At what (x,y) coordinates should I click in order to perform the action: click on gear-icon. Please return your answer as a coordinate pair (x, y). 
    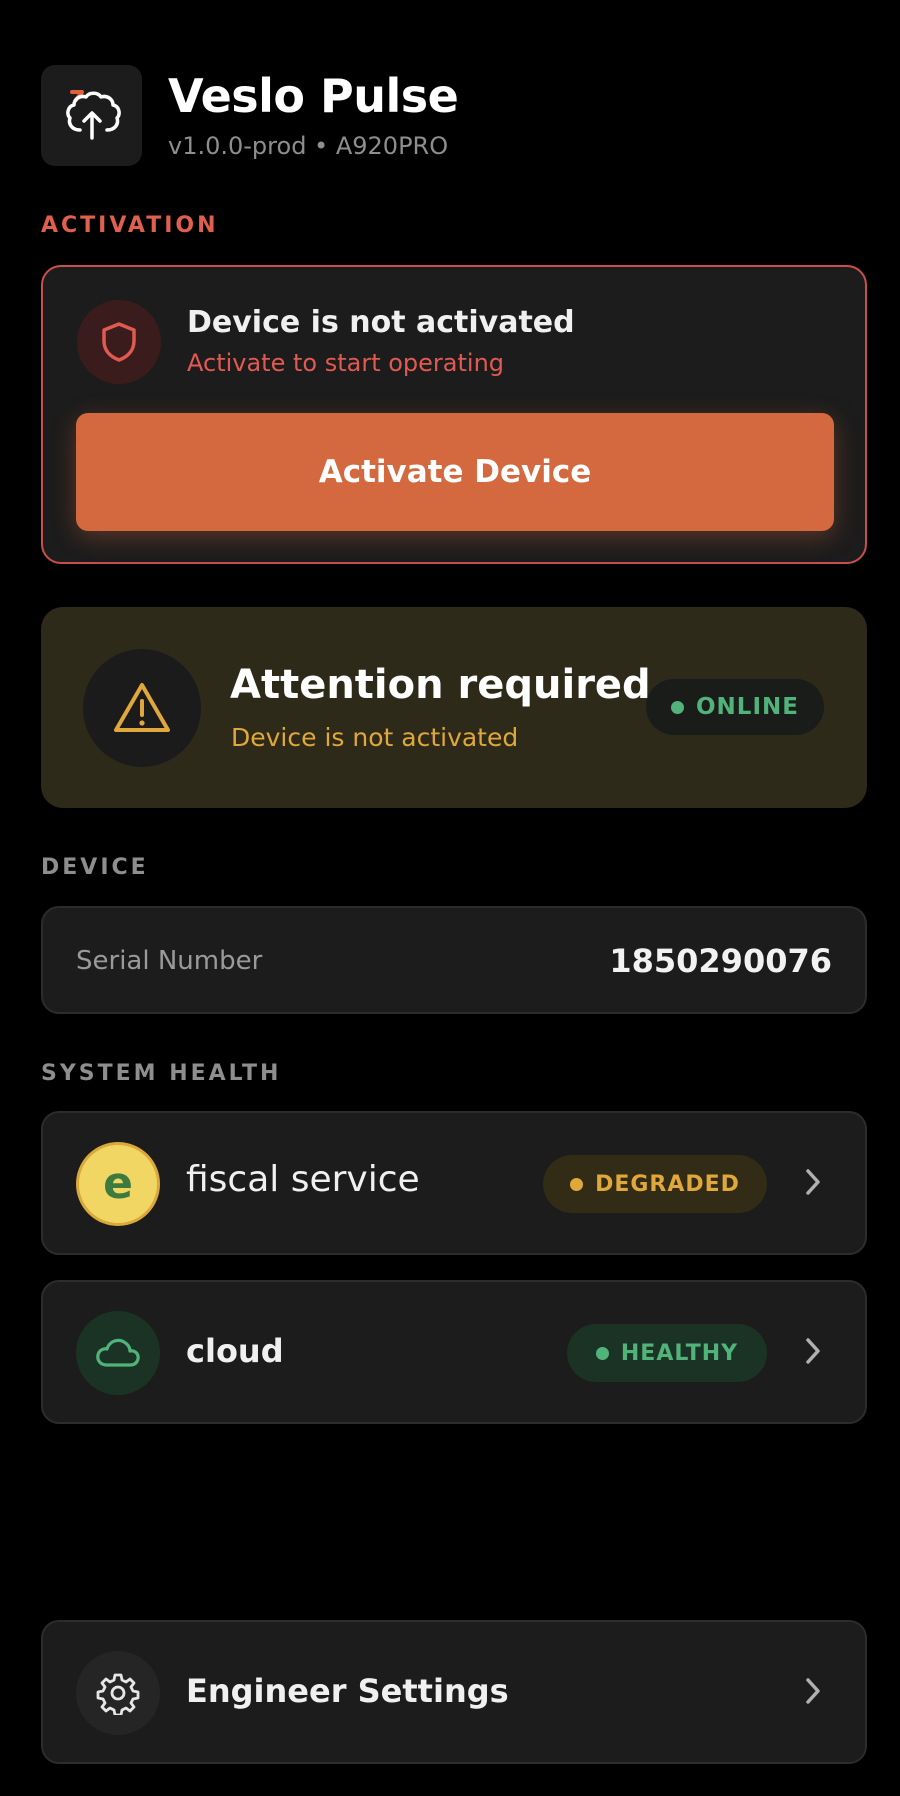
    Looking at the image, I should click on (118, 1693).